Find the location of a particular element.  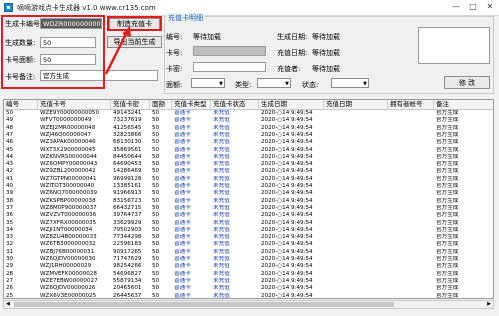

table-cell: 41256545 is located at coordinates (127, 127).